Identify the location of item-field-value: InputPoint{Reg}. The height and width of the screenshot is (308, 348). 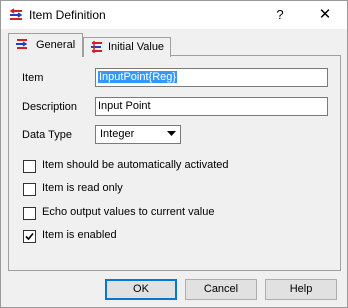
(138, 77).